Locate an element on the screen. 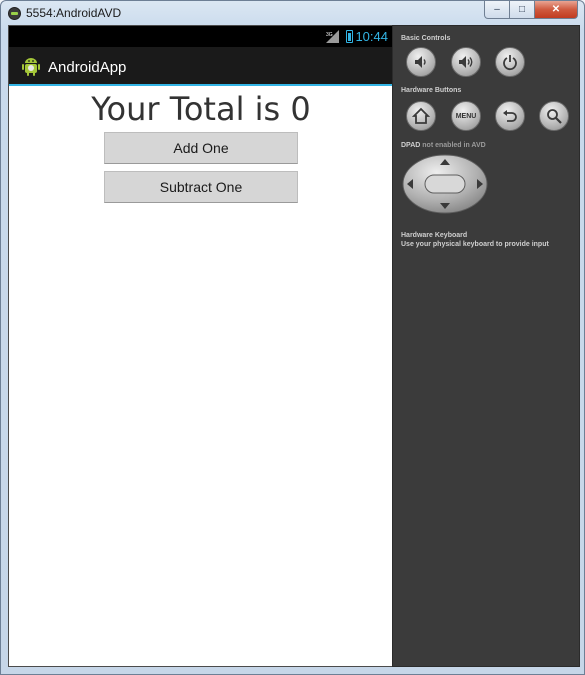  volume-up-button is located at coordinates (466, 62).